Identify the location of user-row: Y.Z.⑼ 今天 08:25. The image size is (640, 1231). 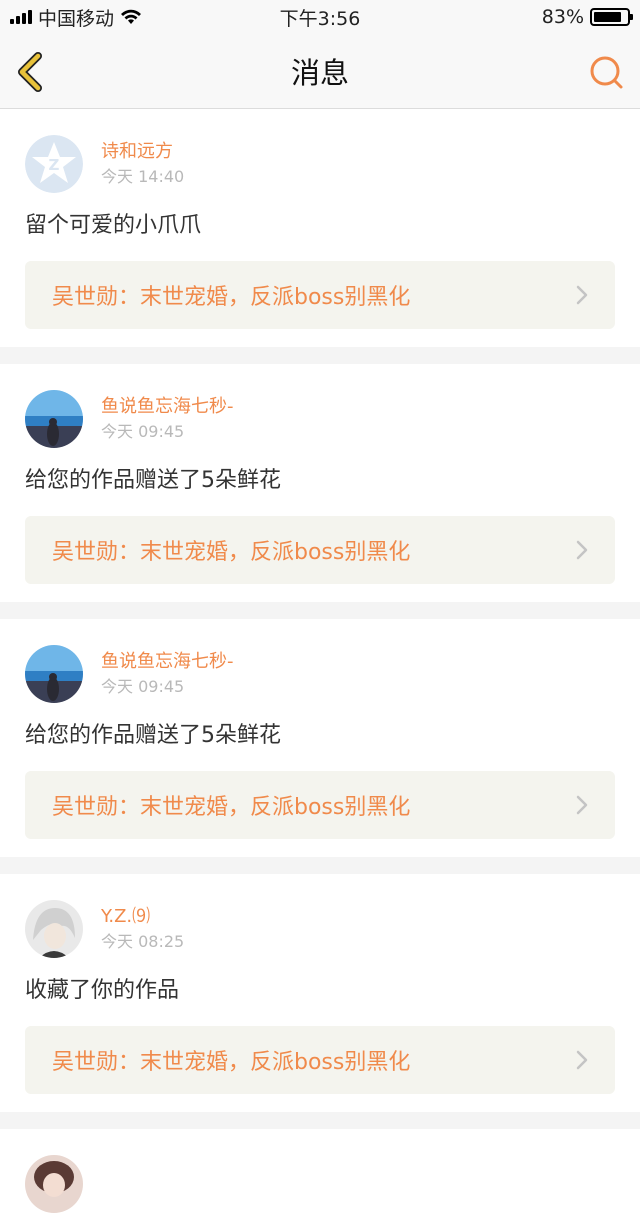
(320, 929).